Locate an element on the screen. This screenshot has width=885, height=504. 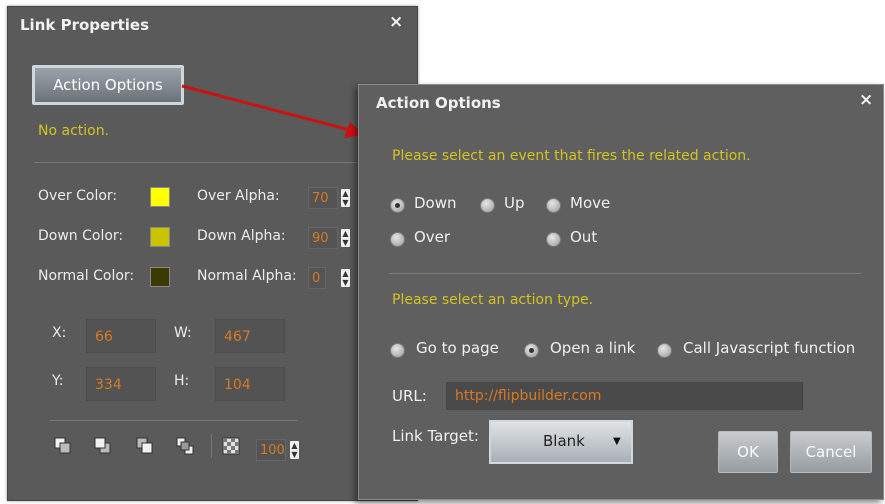
call-js-label: Call Javascript function is located at coordinates (769, 348).